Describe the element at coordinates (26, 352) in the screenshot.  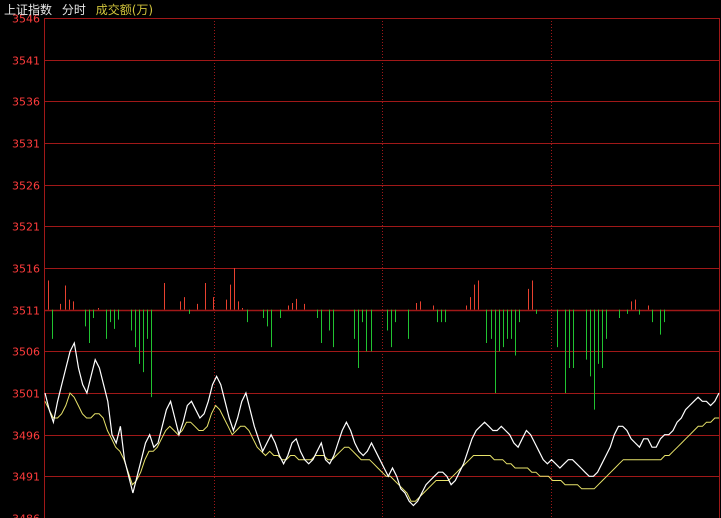
I see `y-tick-label: 3506` at that location.